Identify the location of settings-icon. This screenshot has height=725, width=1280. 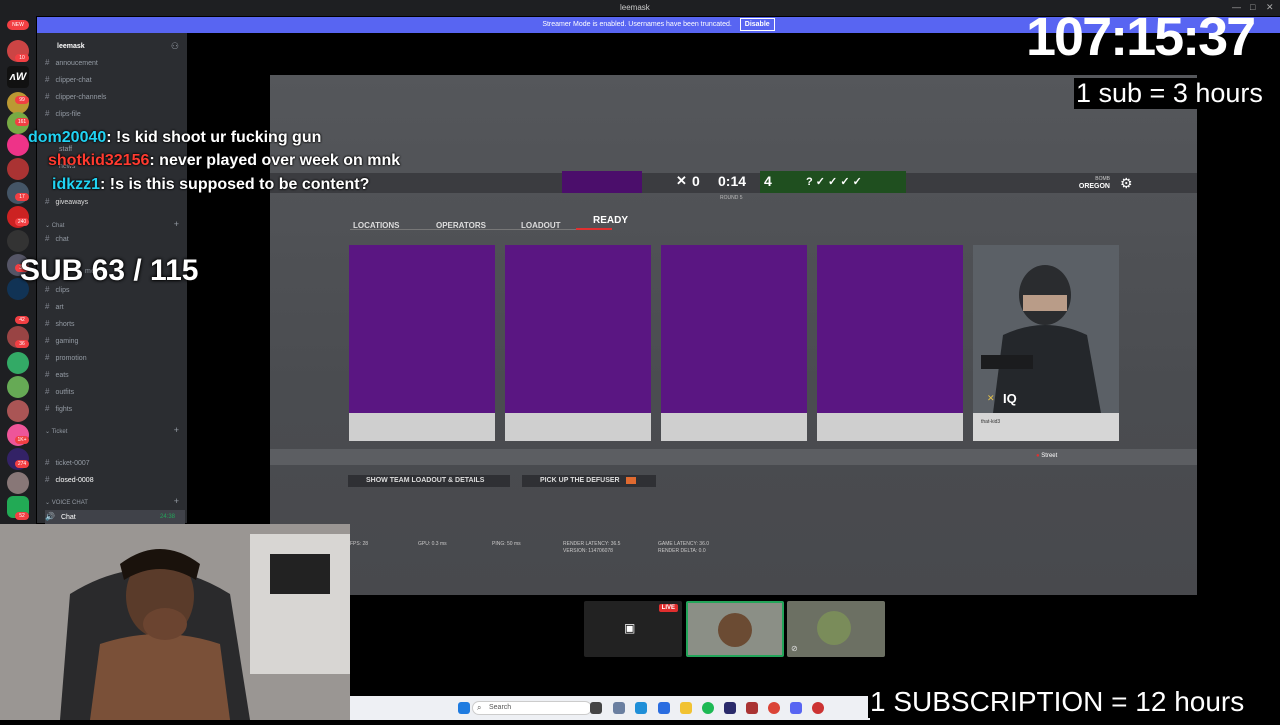
(619, 708).